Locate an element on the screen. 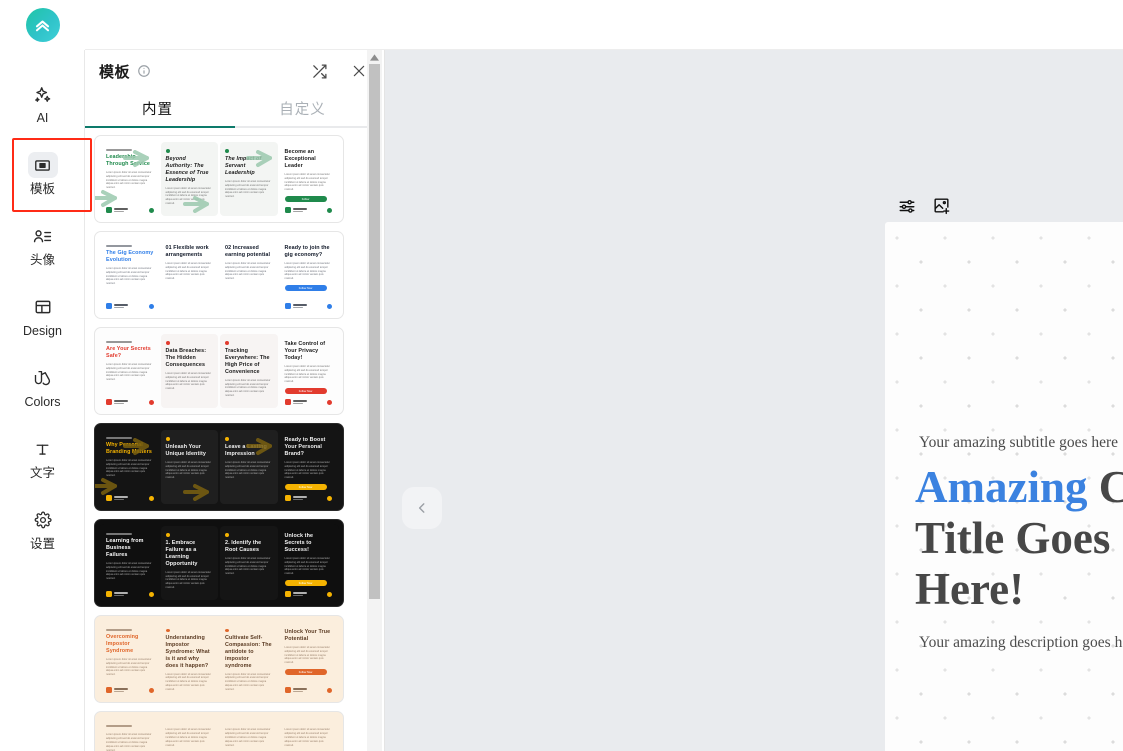  sidebar-item-avatar-list: 头像 is located at coordinates (42, 245).